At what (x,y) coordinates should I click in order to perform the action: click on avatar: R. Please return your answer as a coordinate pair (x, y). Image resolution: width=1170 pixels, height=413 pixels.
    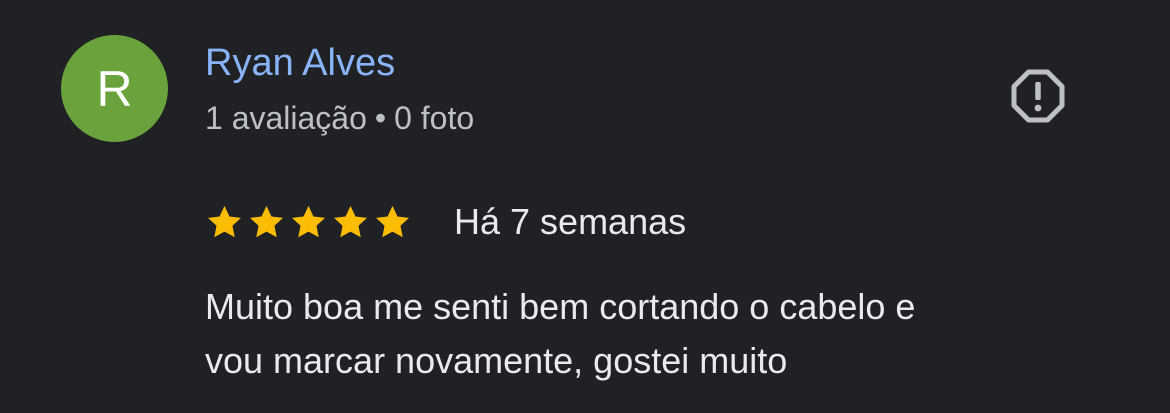
    Looking at the image, I should click on (114, 88).